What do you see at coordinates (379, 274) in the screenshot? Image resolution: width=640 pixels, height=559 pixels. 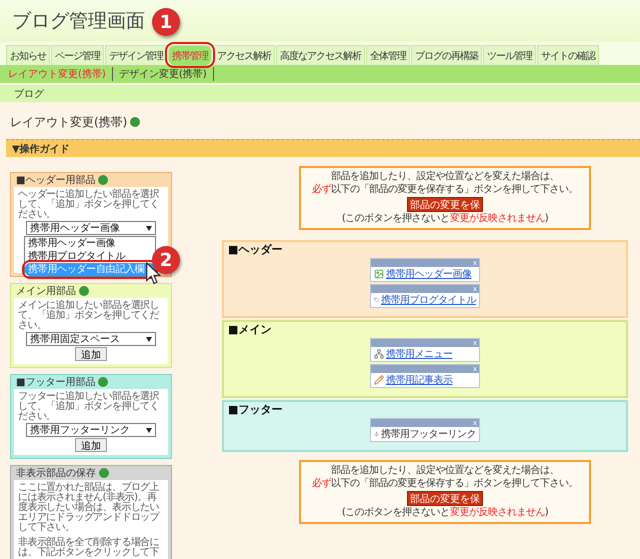 I see `image-icon` at bounding box center [379, 274].